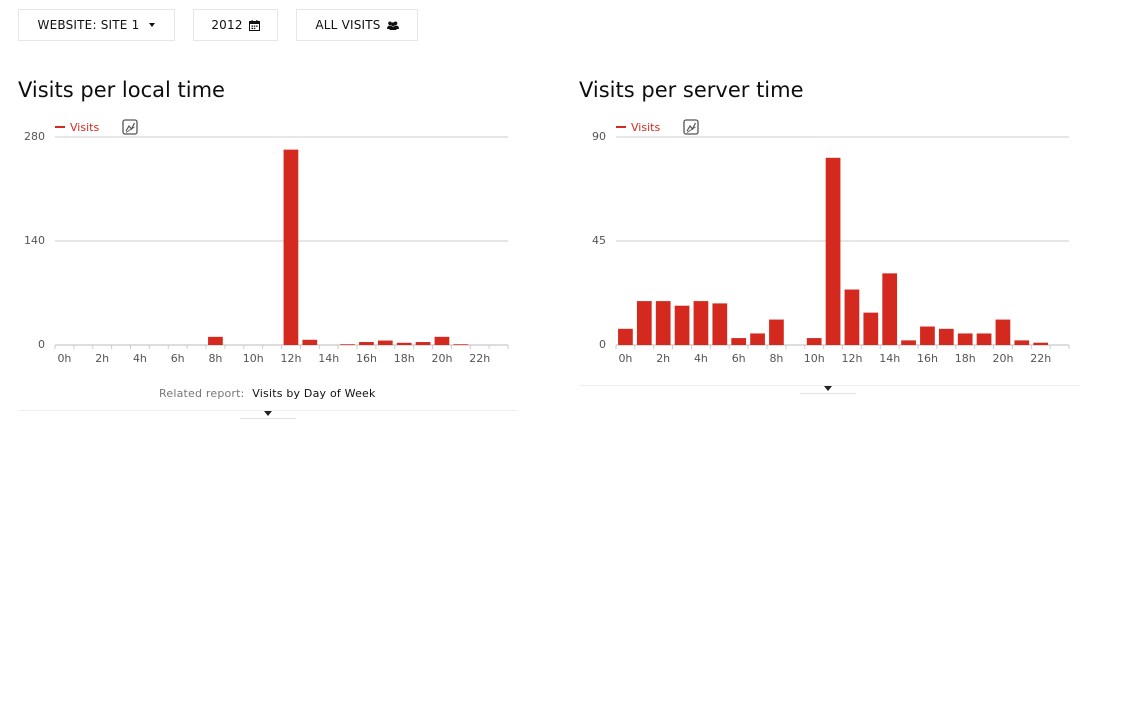 This screenshot has height=719, width=1126. I want to click on y-tick-label: 90, so click(599, 136).